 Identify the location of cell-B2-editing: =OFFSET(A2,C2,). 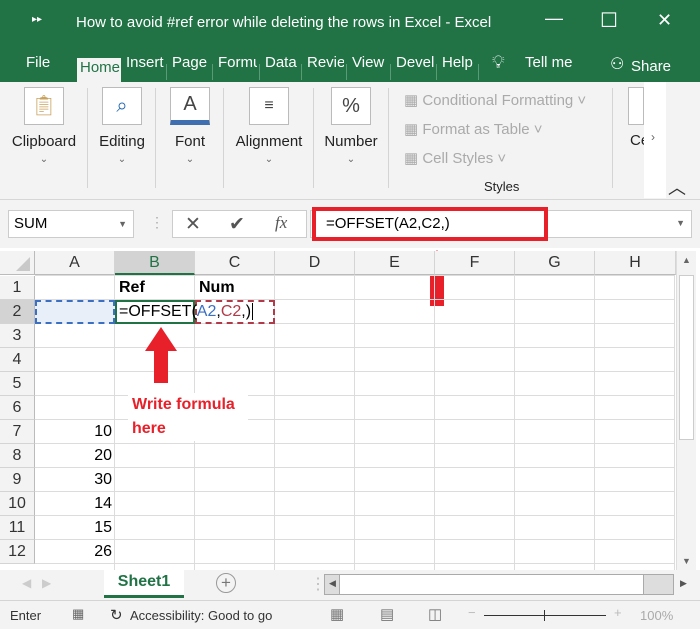
(184, 312).